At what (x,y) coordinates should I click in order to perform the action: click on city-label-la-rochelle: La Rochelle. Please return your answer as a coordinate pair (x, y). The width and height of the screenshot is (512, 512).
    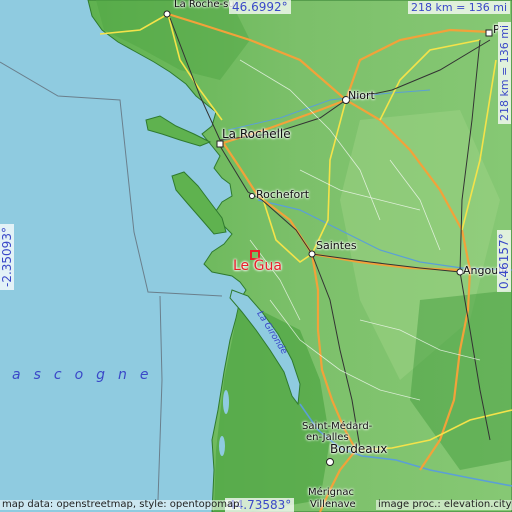
    Looking at the image, I should click on (256, 134).